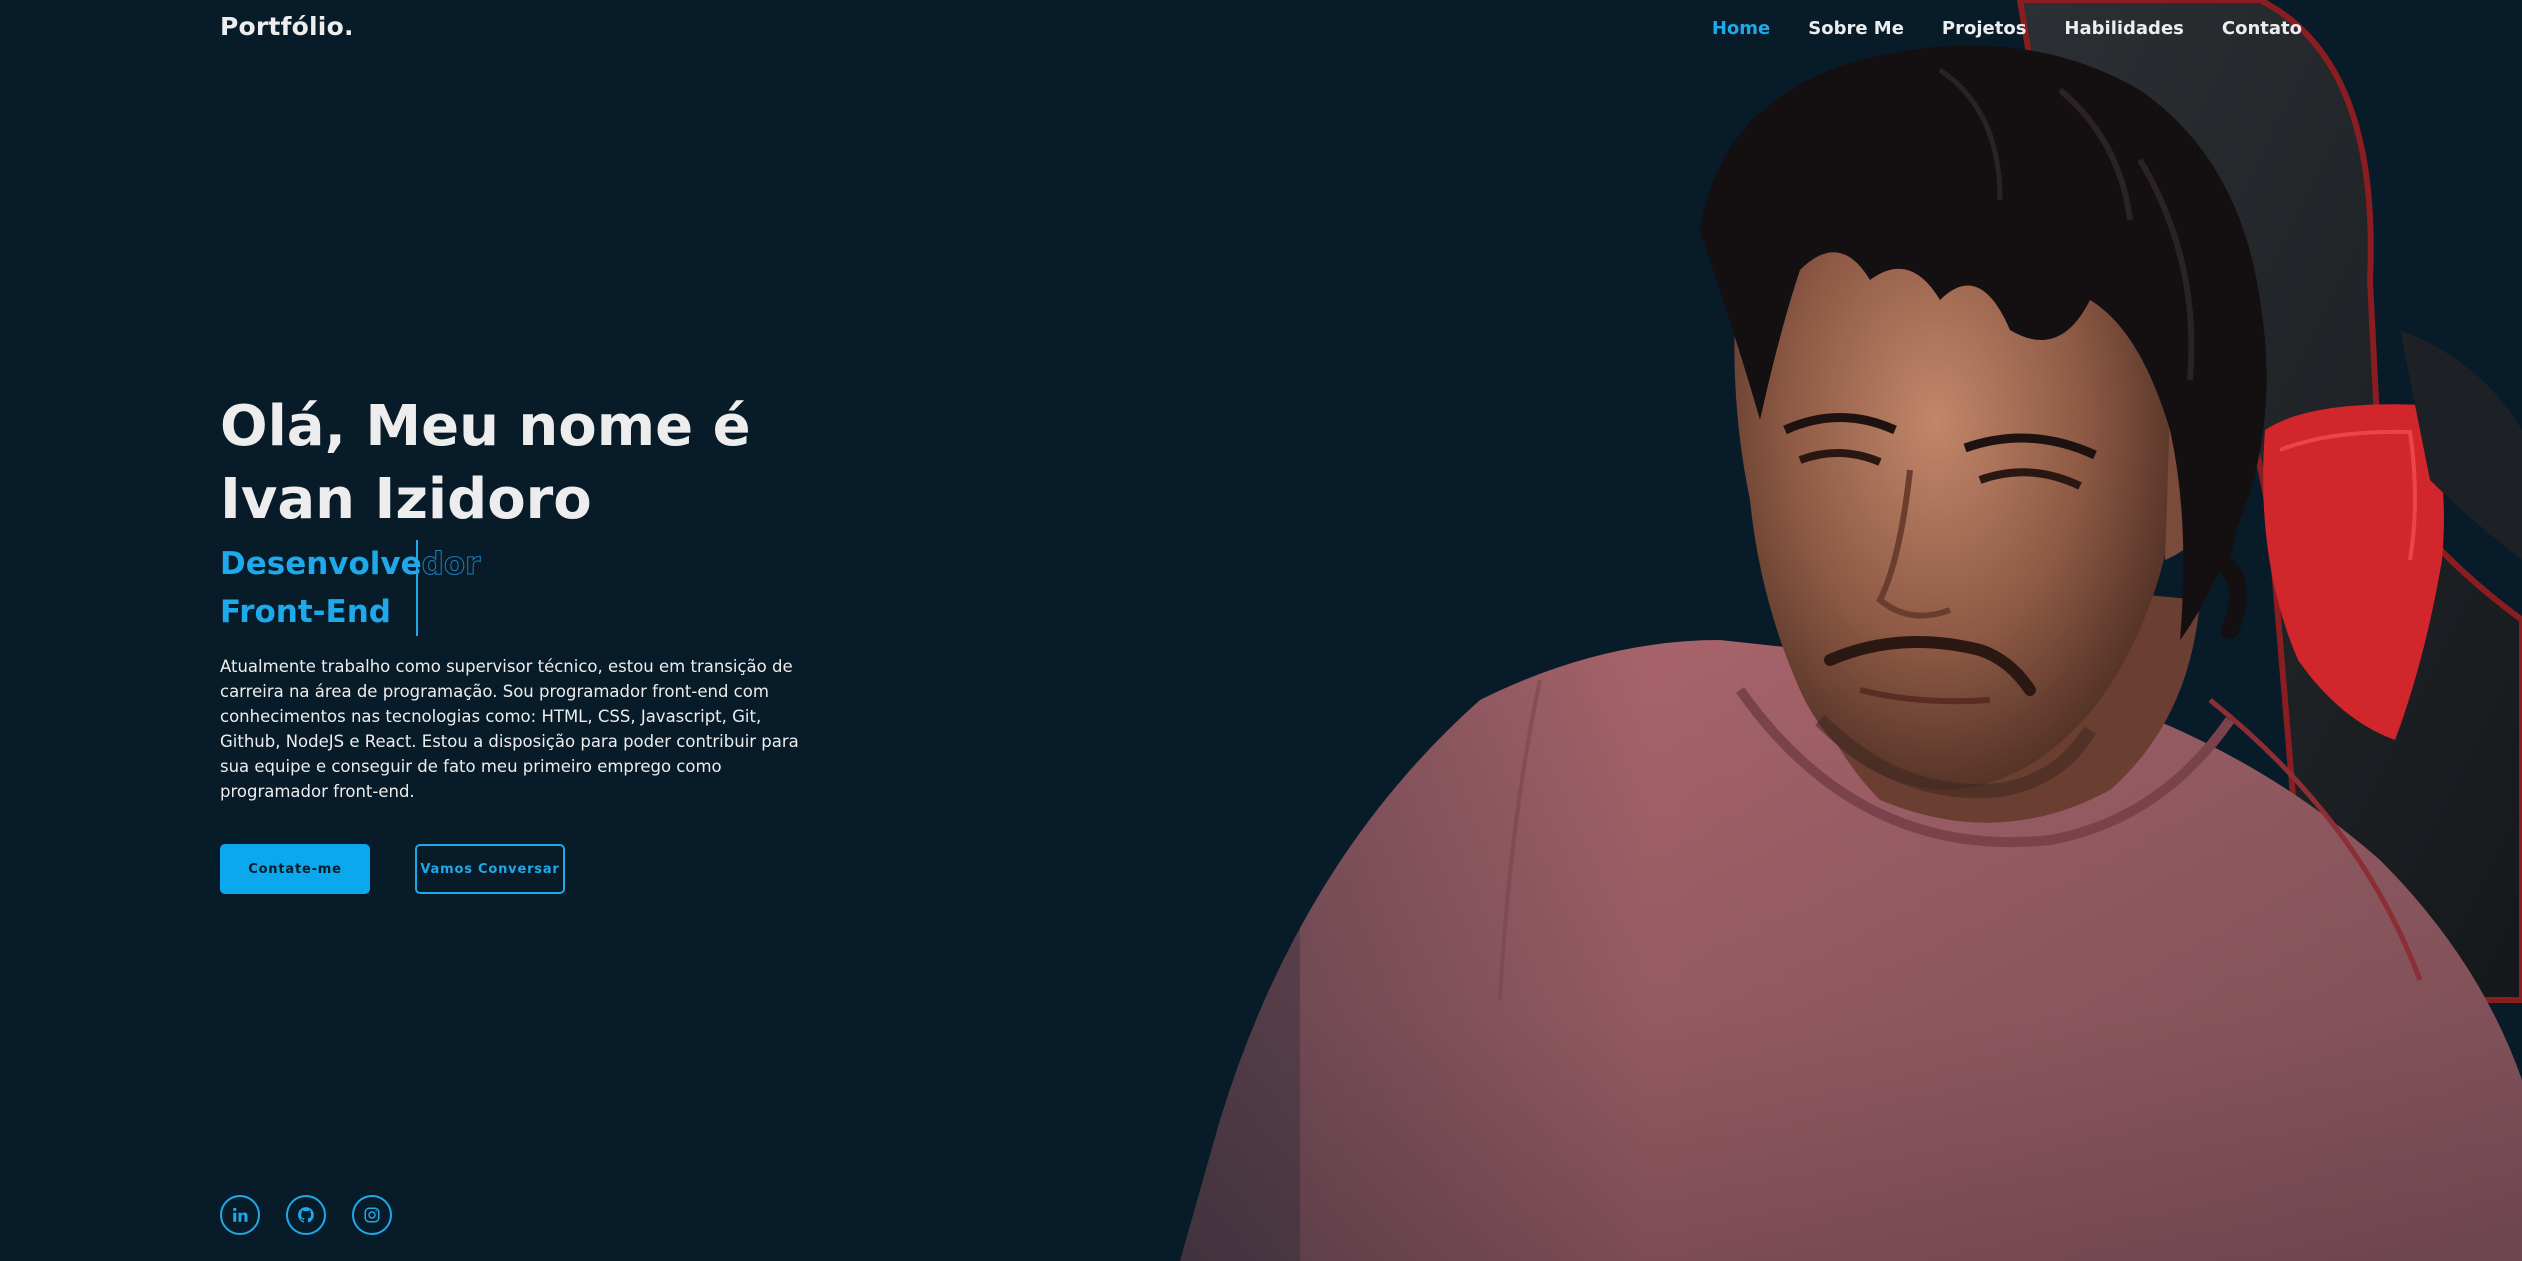 The height and width of the screenshot is (1261, 2522). Describe the element at coordinates (295, 869) in the screenshot. I see `contact-me-button: Contate-me` at that location.